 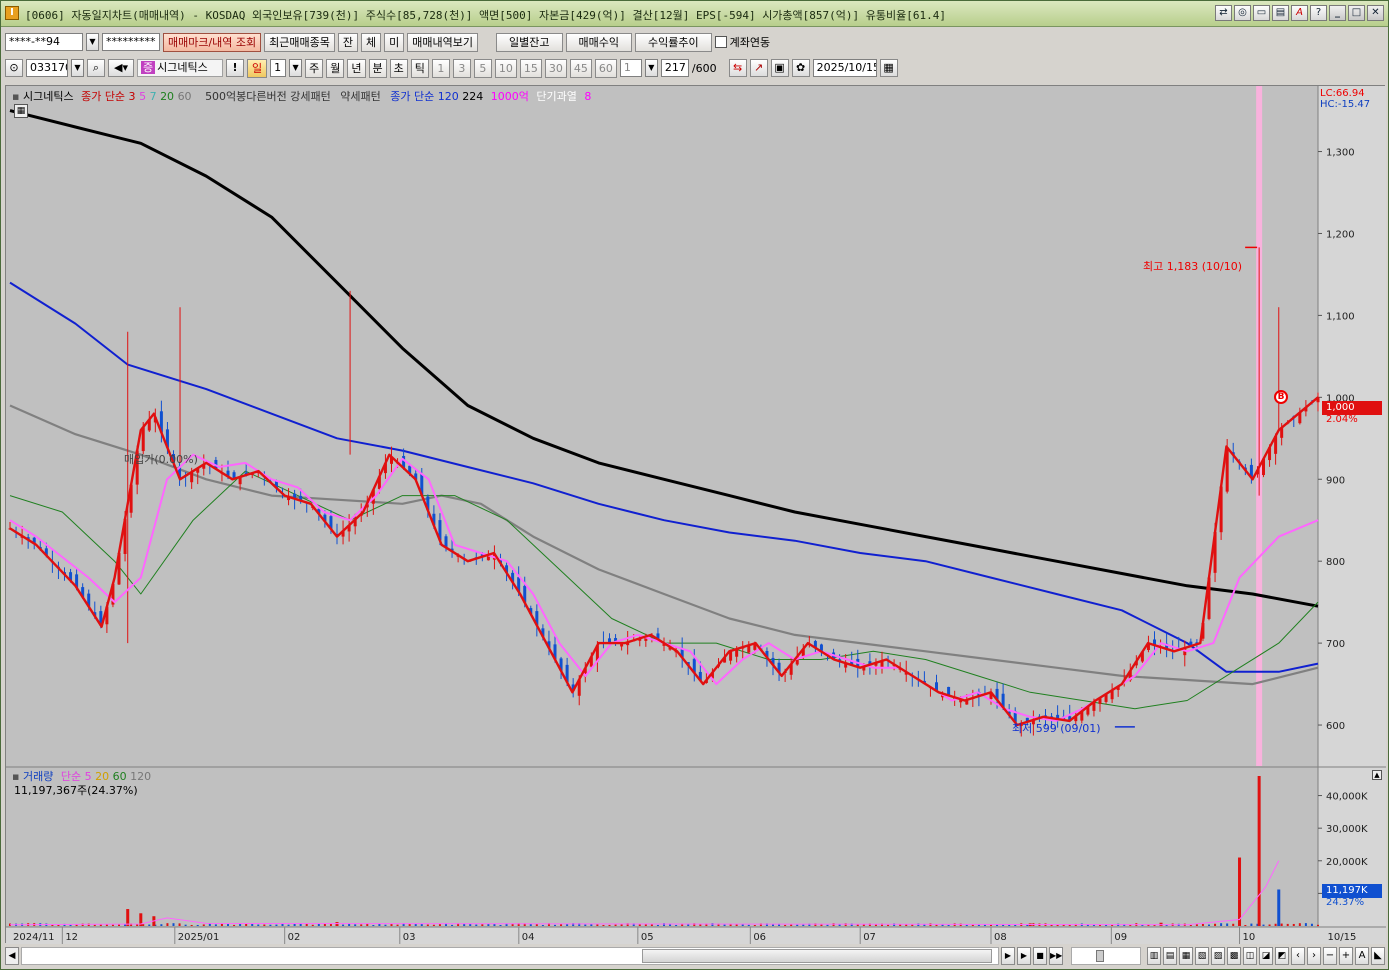 What do you see at coordinates (482, 68) in the screenshot?
I see `interval-5-button: 5` at bounding box center [482, 68].